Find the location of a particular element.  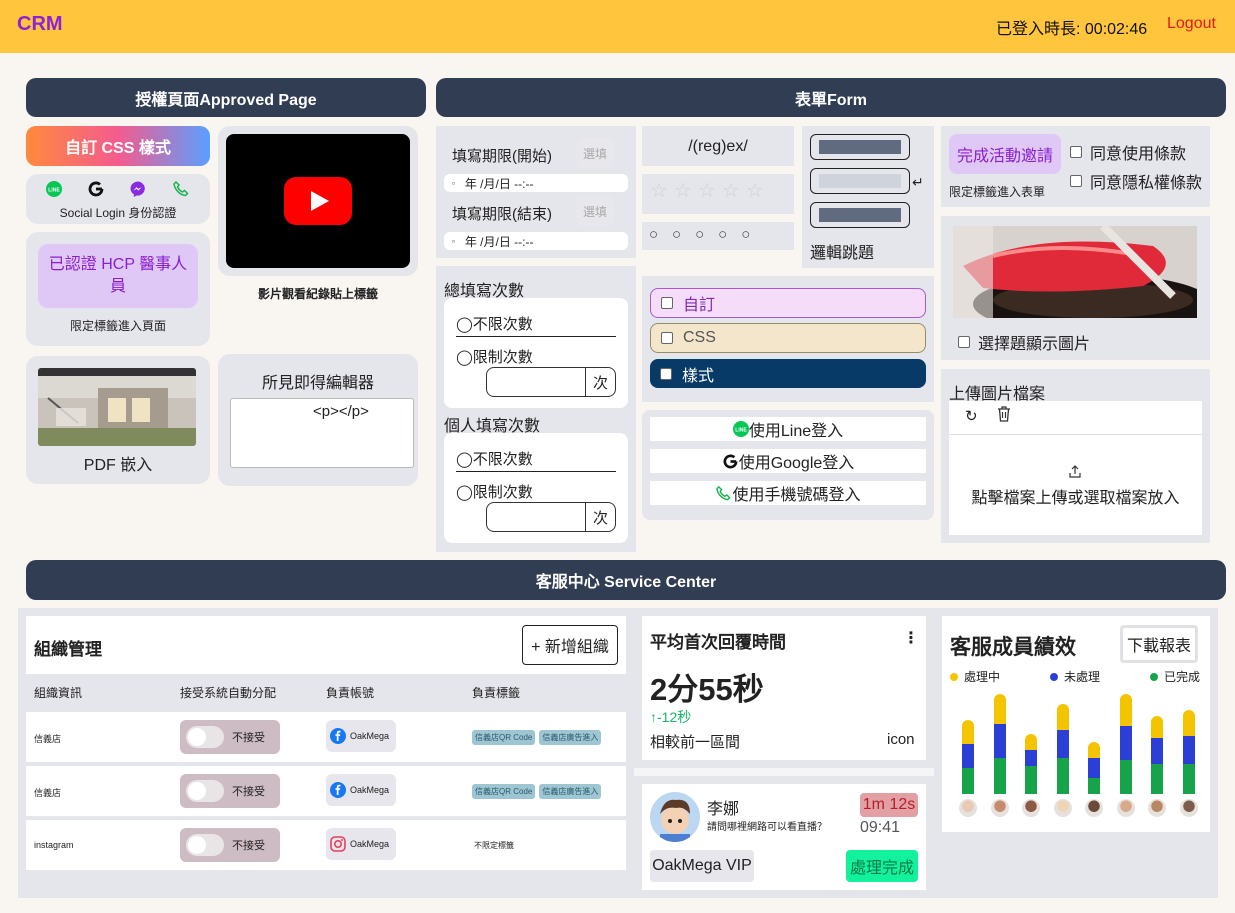

avg-response-compare: 相較前一區間 is located at coordinates (695, 742).